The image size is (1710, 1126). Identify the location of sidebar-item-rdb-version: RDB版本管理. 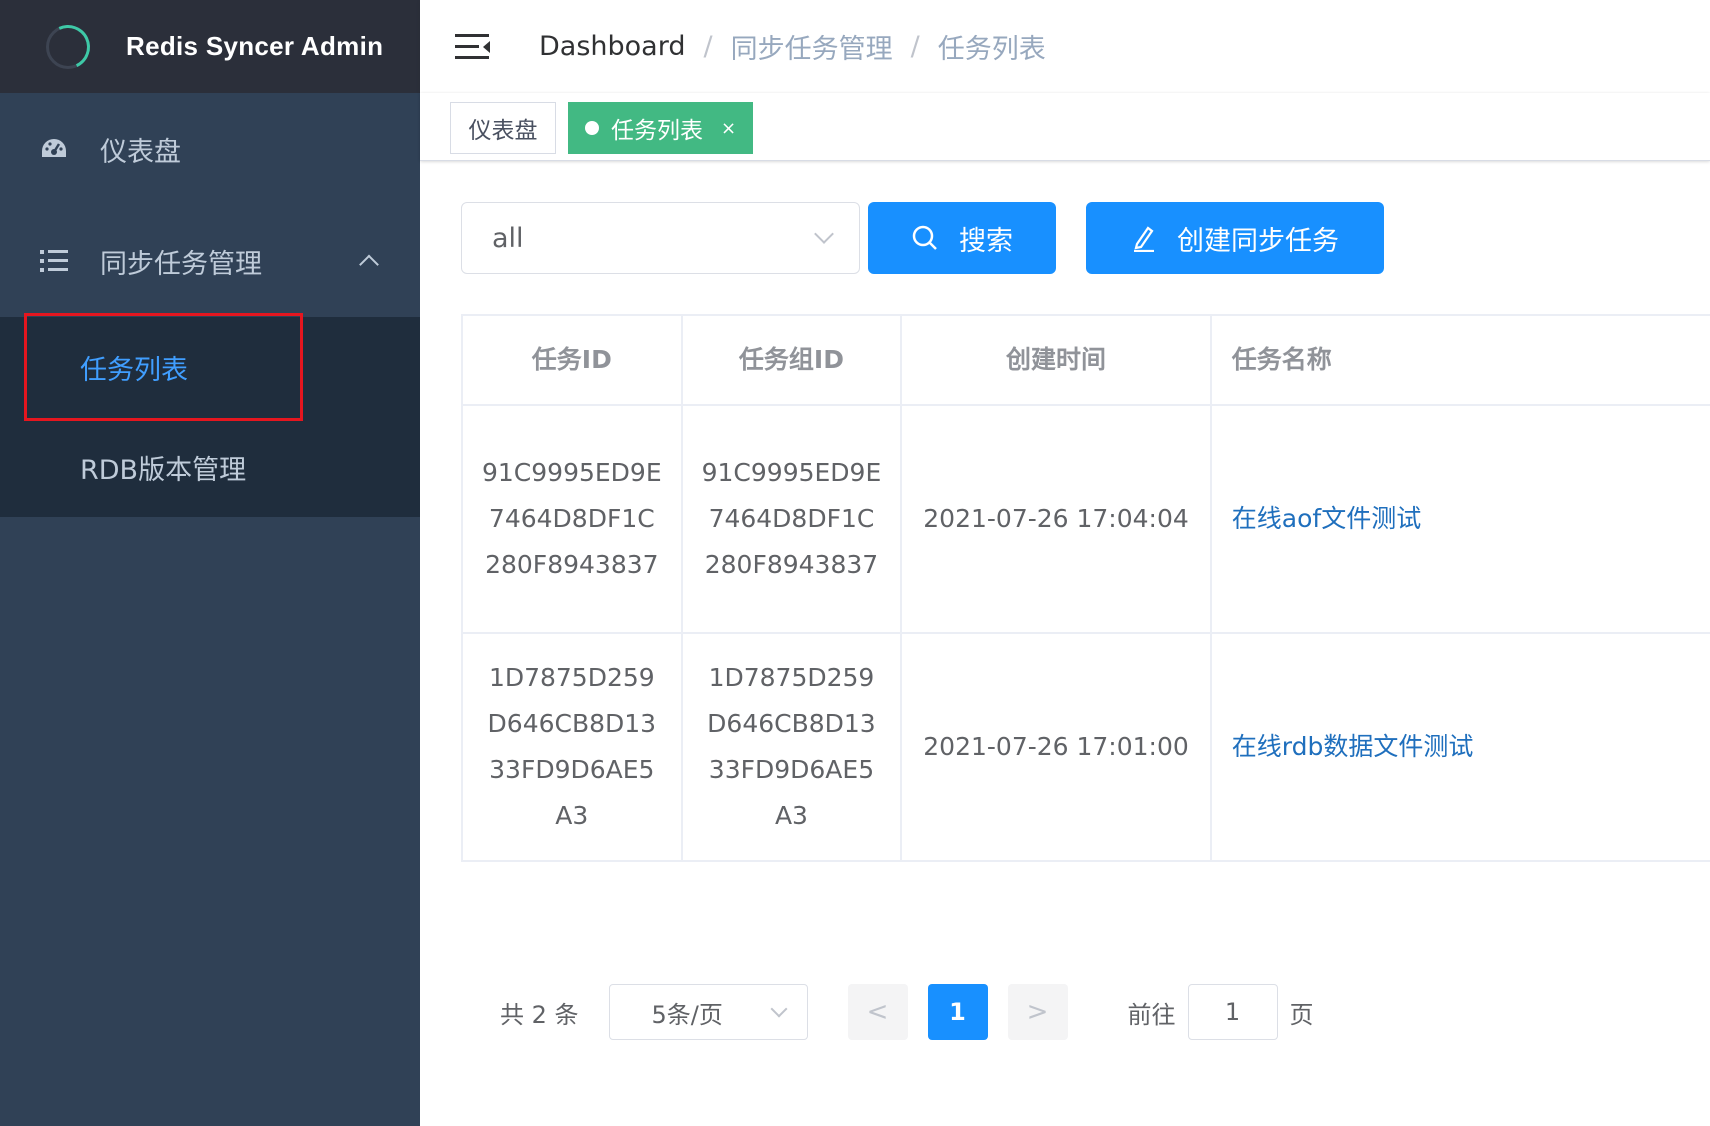
(210, 467).